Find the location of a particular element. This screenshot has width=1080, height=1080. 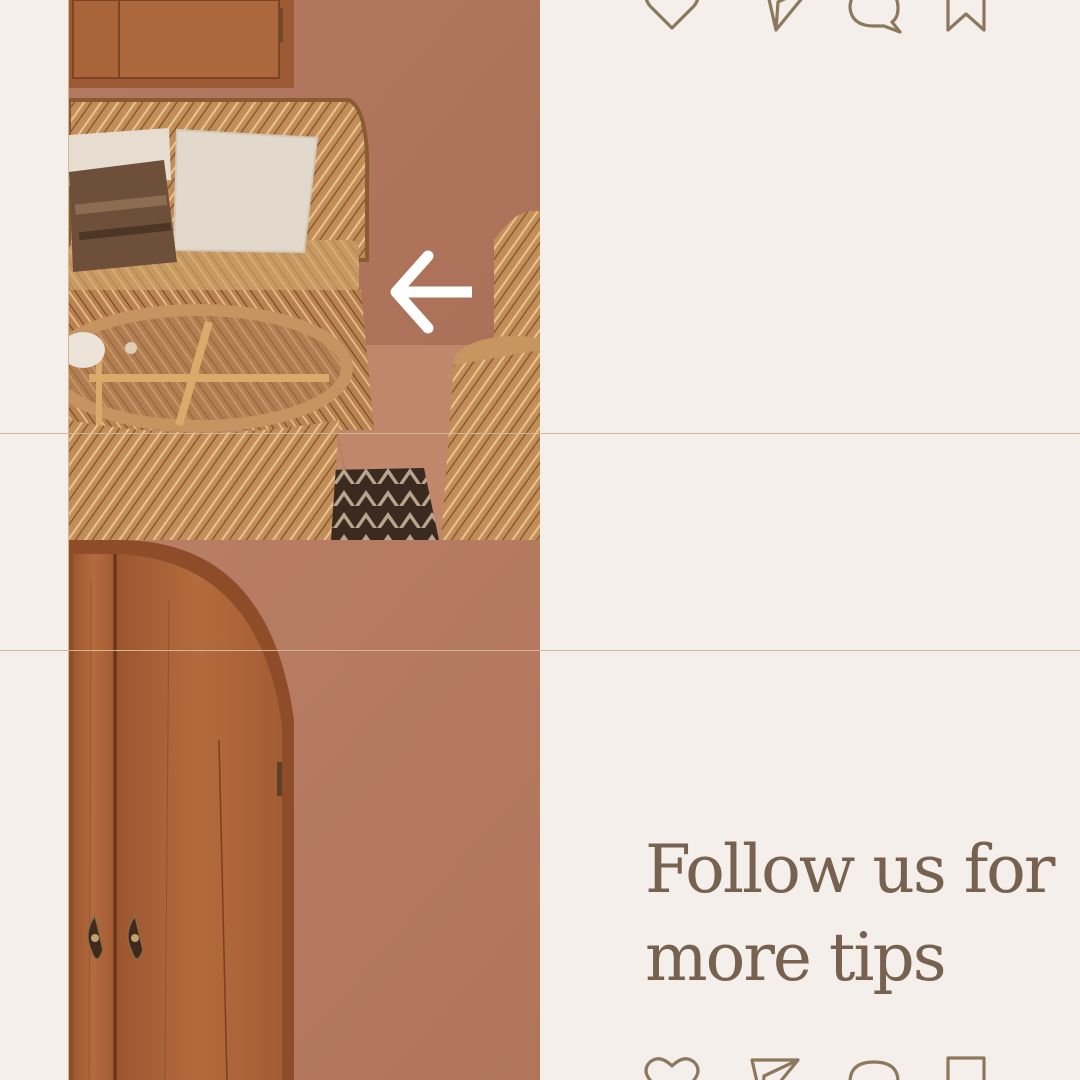

social-actions-bottom is located at coordinates (820, 1068).